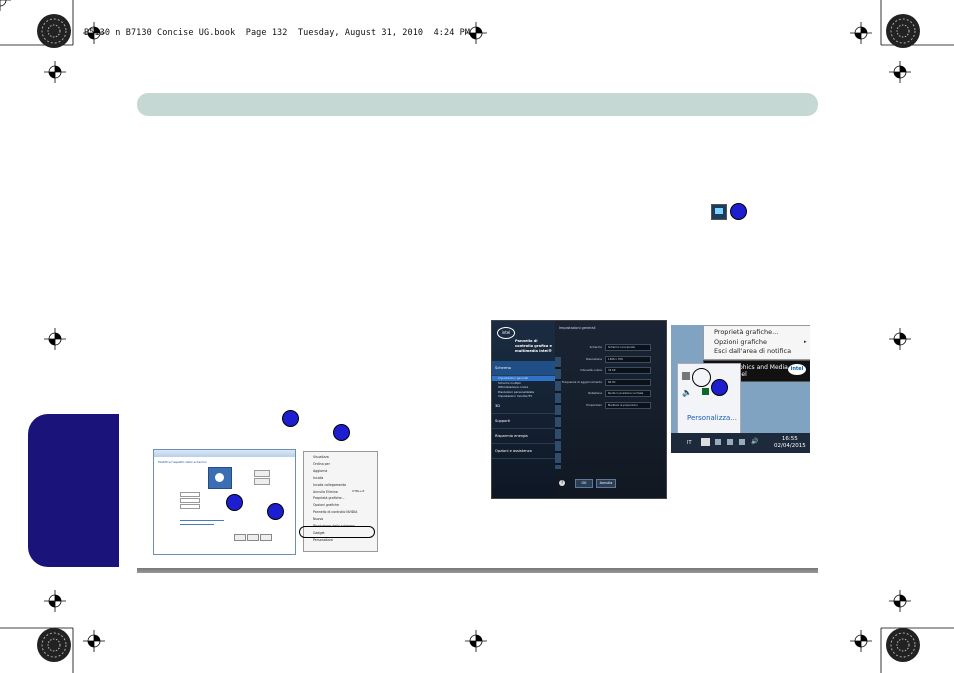 The width and height of the screenshot is (954, 673). I want to click on speaker-icon: 🔈, so click(687, 392).